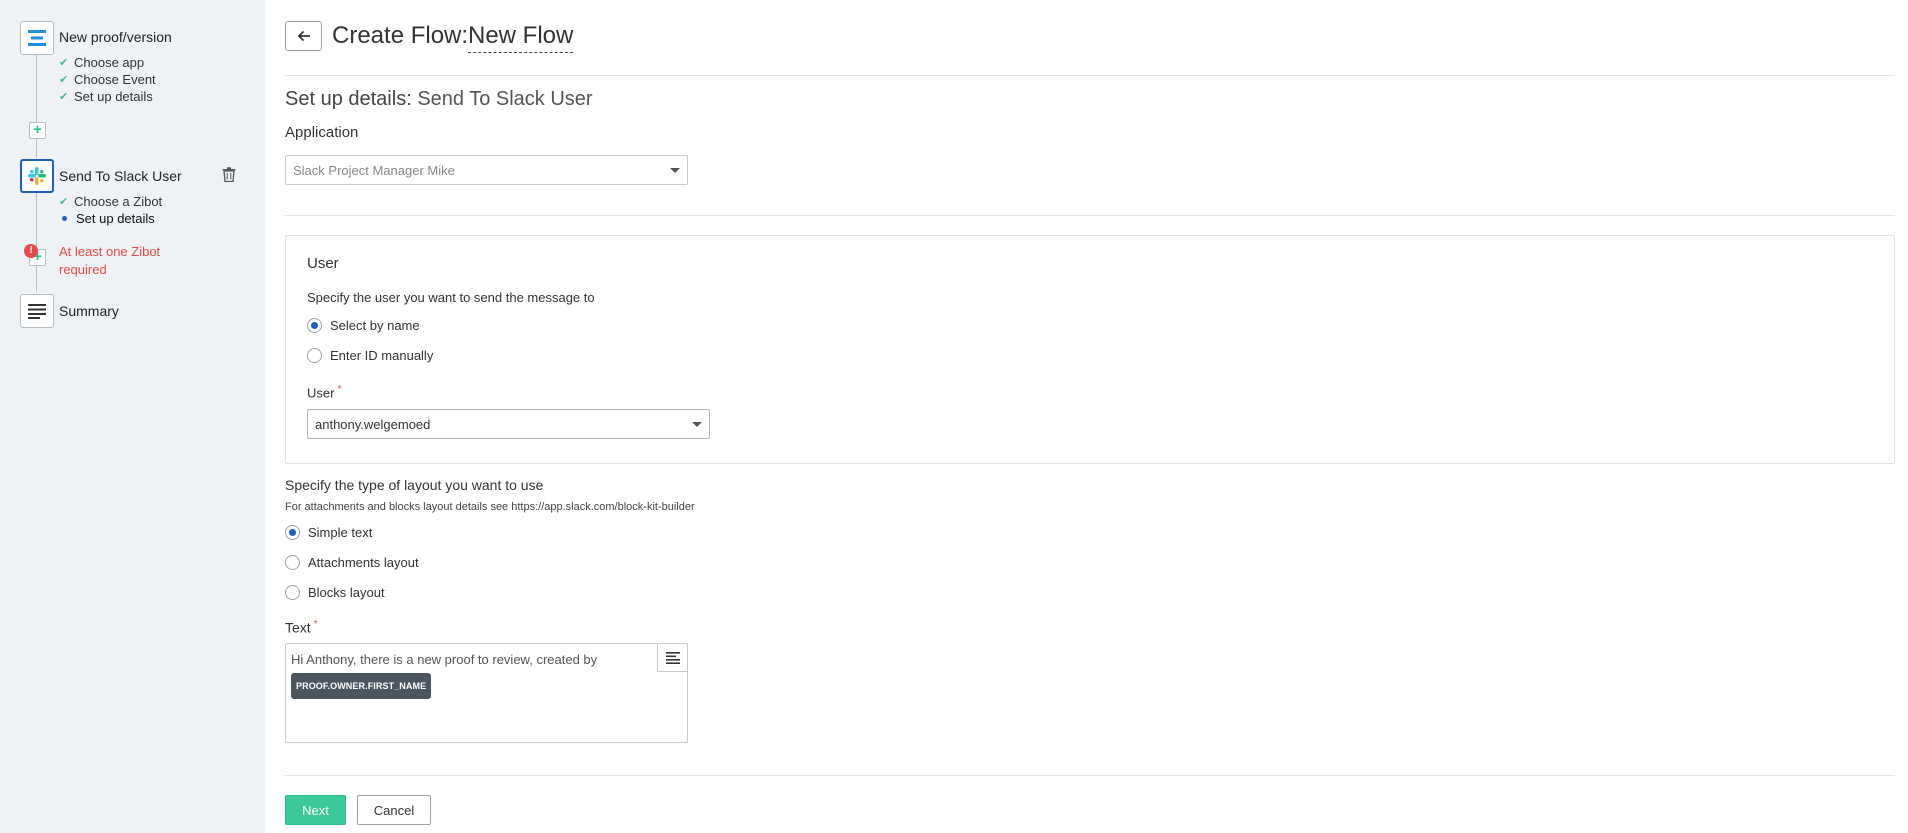  I want to click on radio-select-by-name: Select by name, so click(363, 325).